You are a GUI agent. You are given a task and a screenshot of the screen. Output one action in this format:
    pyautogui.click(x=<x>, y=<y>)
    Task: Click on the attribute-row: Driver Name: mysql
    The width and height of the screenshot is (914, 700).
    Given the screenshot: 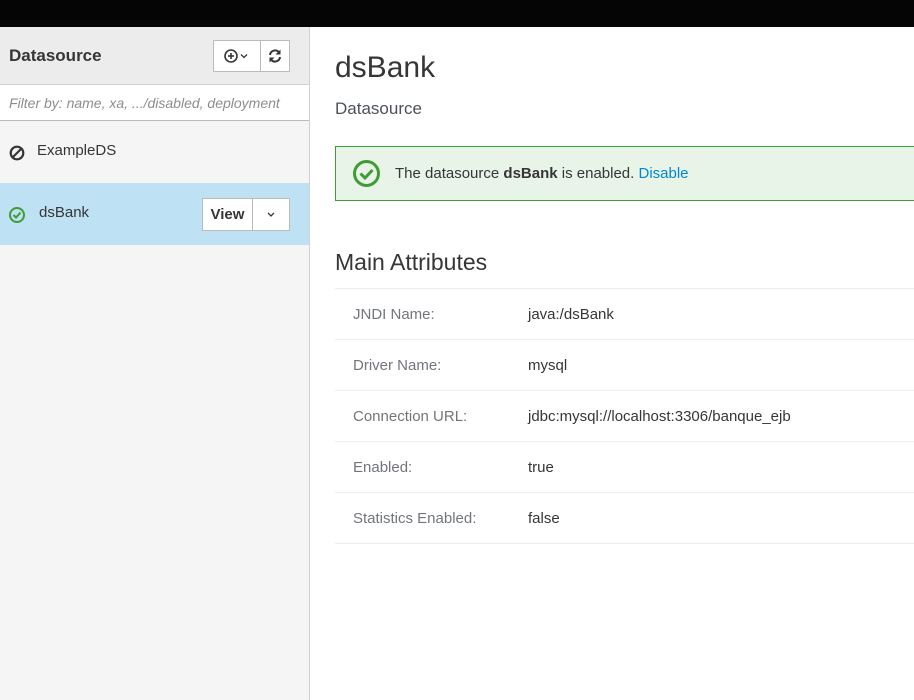 What is the action you would take?
    pyautogui.click(x=624, y=365)
    